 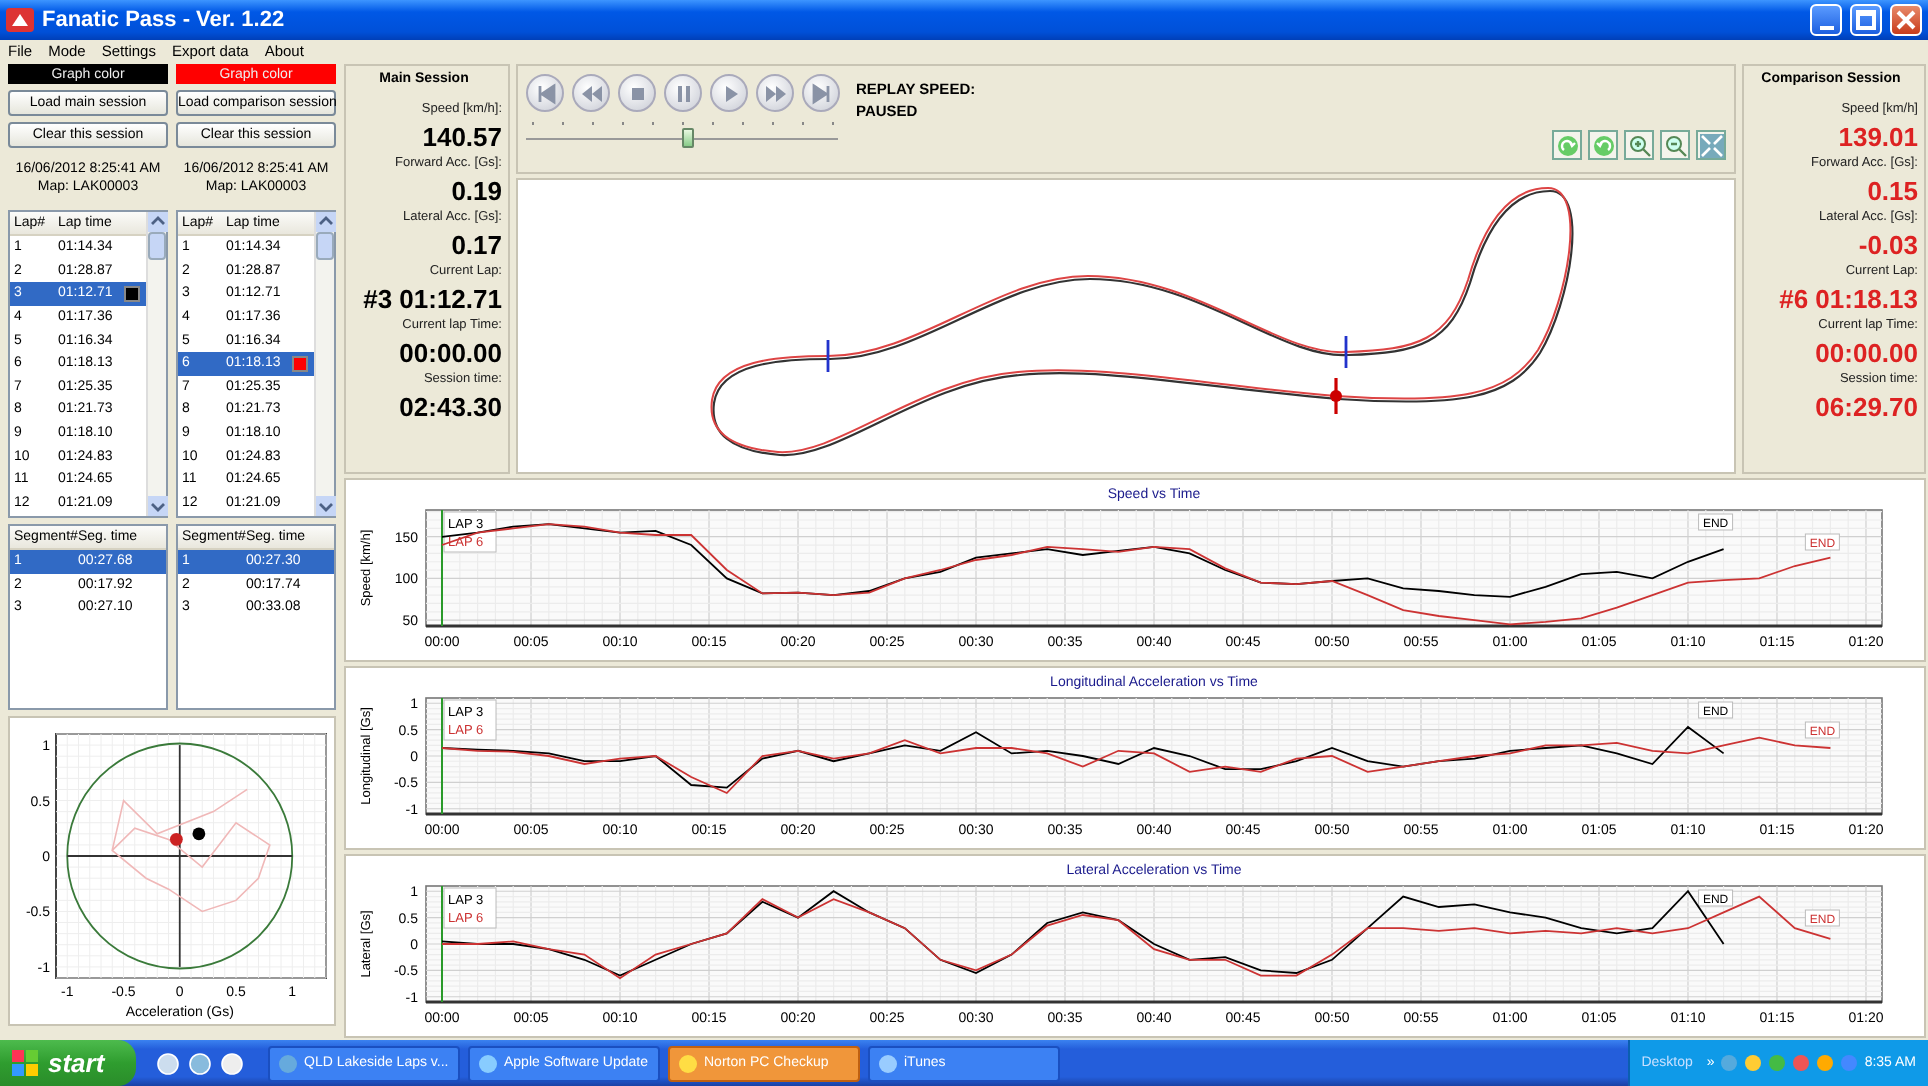 I want to click on readout-value: -0.03, so click(x=1888, y=245).